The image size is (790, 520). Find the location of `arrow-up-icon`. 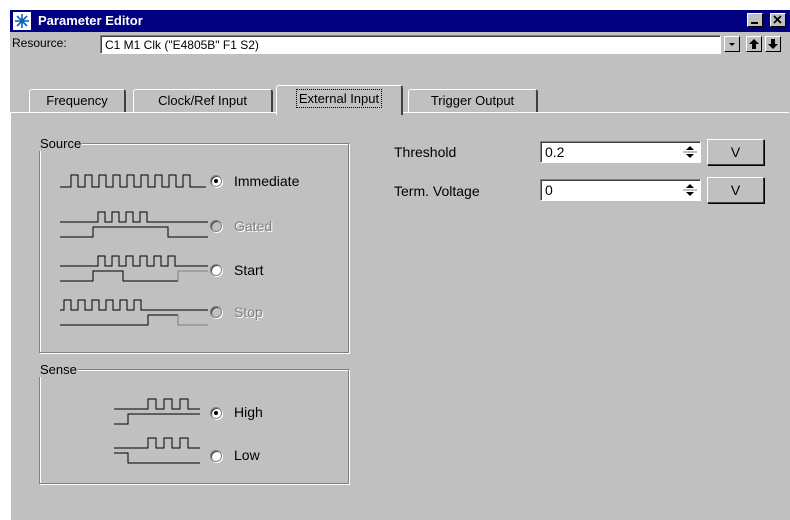

arrow-up-icon is located at coordinates (754, 44).